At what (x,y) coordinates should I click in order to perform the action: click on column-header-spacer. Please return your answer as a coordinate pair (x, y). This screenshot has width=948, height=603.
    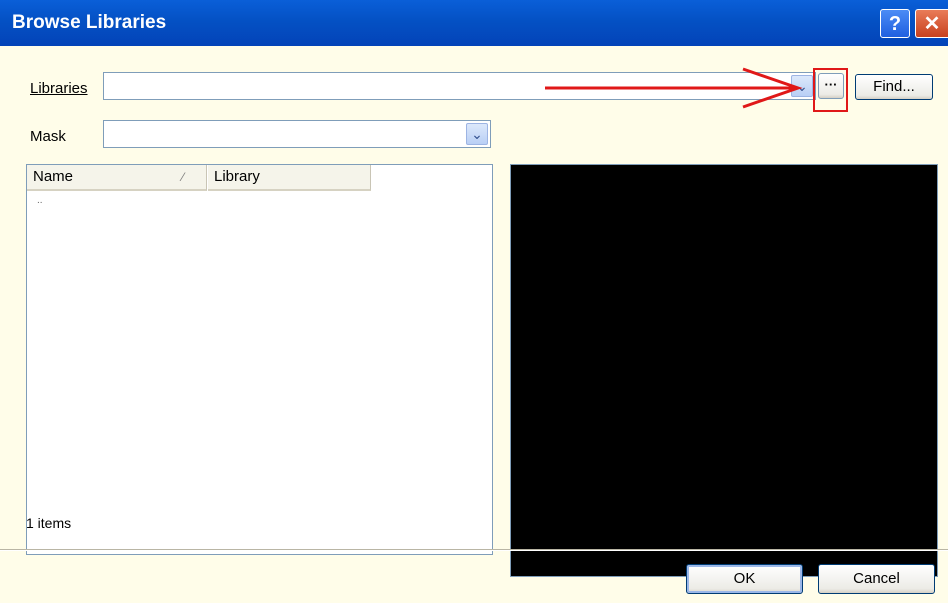
    Looking at the image, I should click on (432, 178).